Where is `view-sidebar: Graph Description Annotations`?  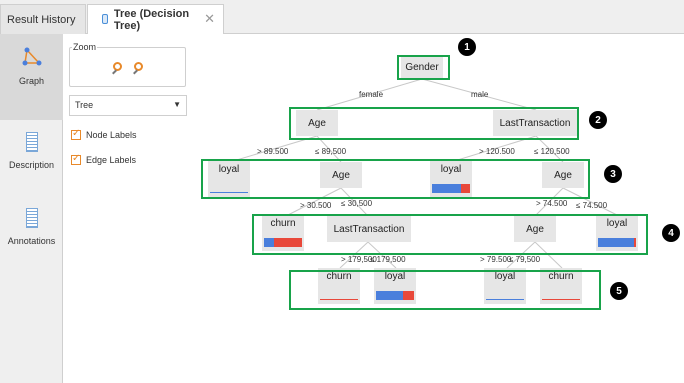 view-sidebar: Graph Description Annotations is located at coordinates (31, 208).